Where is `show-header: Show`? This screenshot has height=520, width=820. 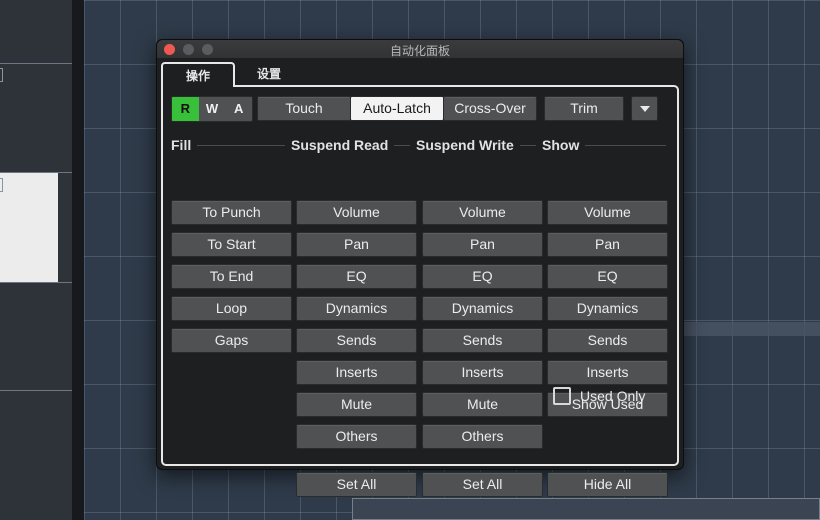
show-header: Show is located at coordinates (561, 145).